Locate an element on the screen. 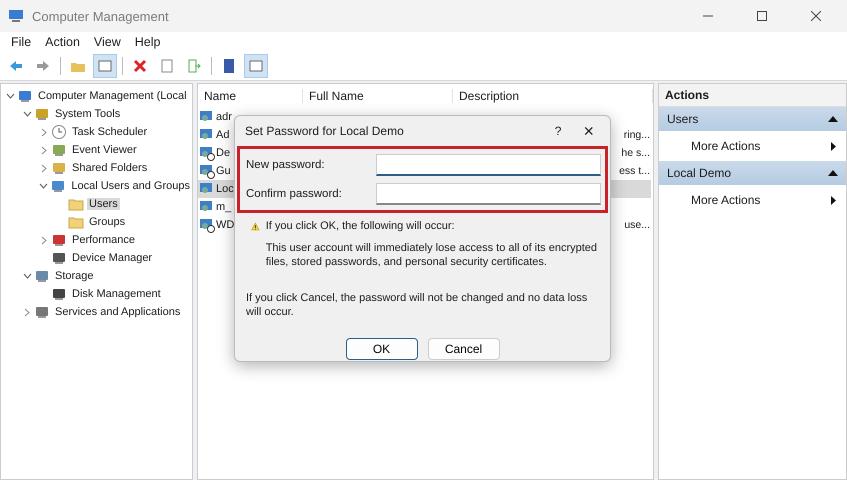 The width and height of the screenshot is (847, 480). field-label: Confirm password: is located at coordinates (294, 194).